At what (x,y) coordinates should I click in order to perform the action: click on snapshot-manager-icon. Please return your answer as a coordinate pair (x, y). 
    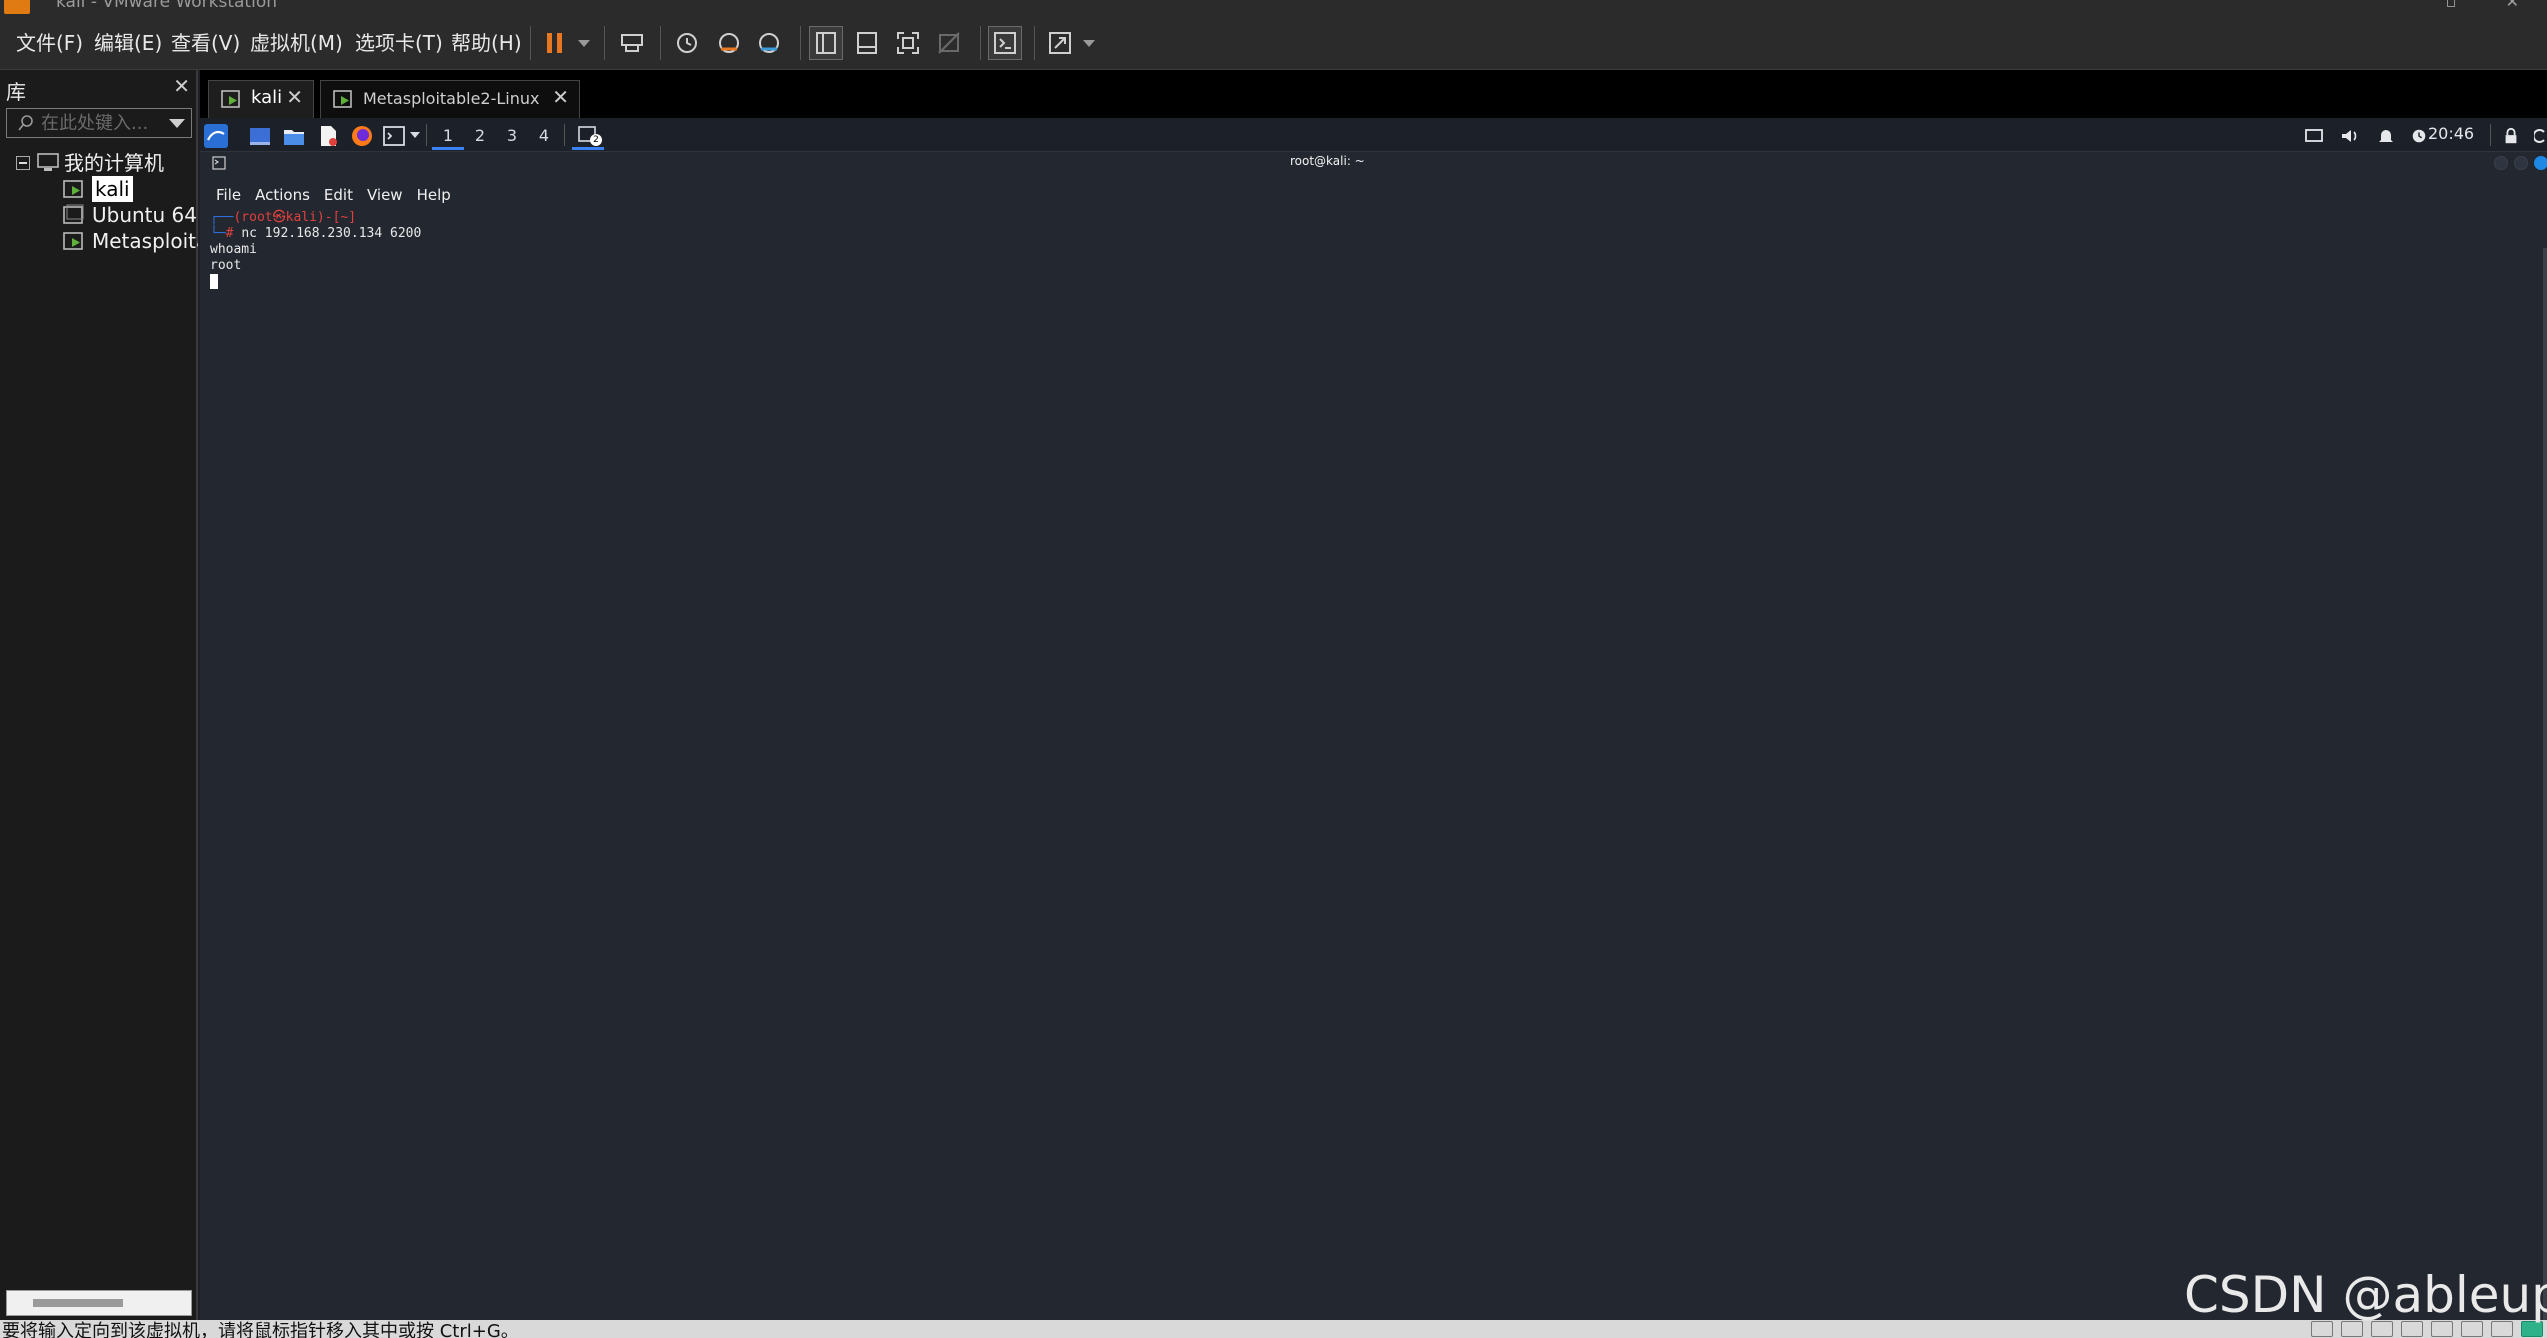
    Looking at the image, I should click on (769, 43).